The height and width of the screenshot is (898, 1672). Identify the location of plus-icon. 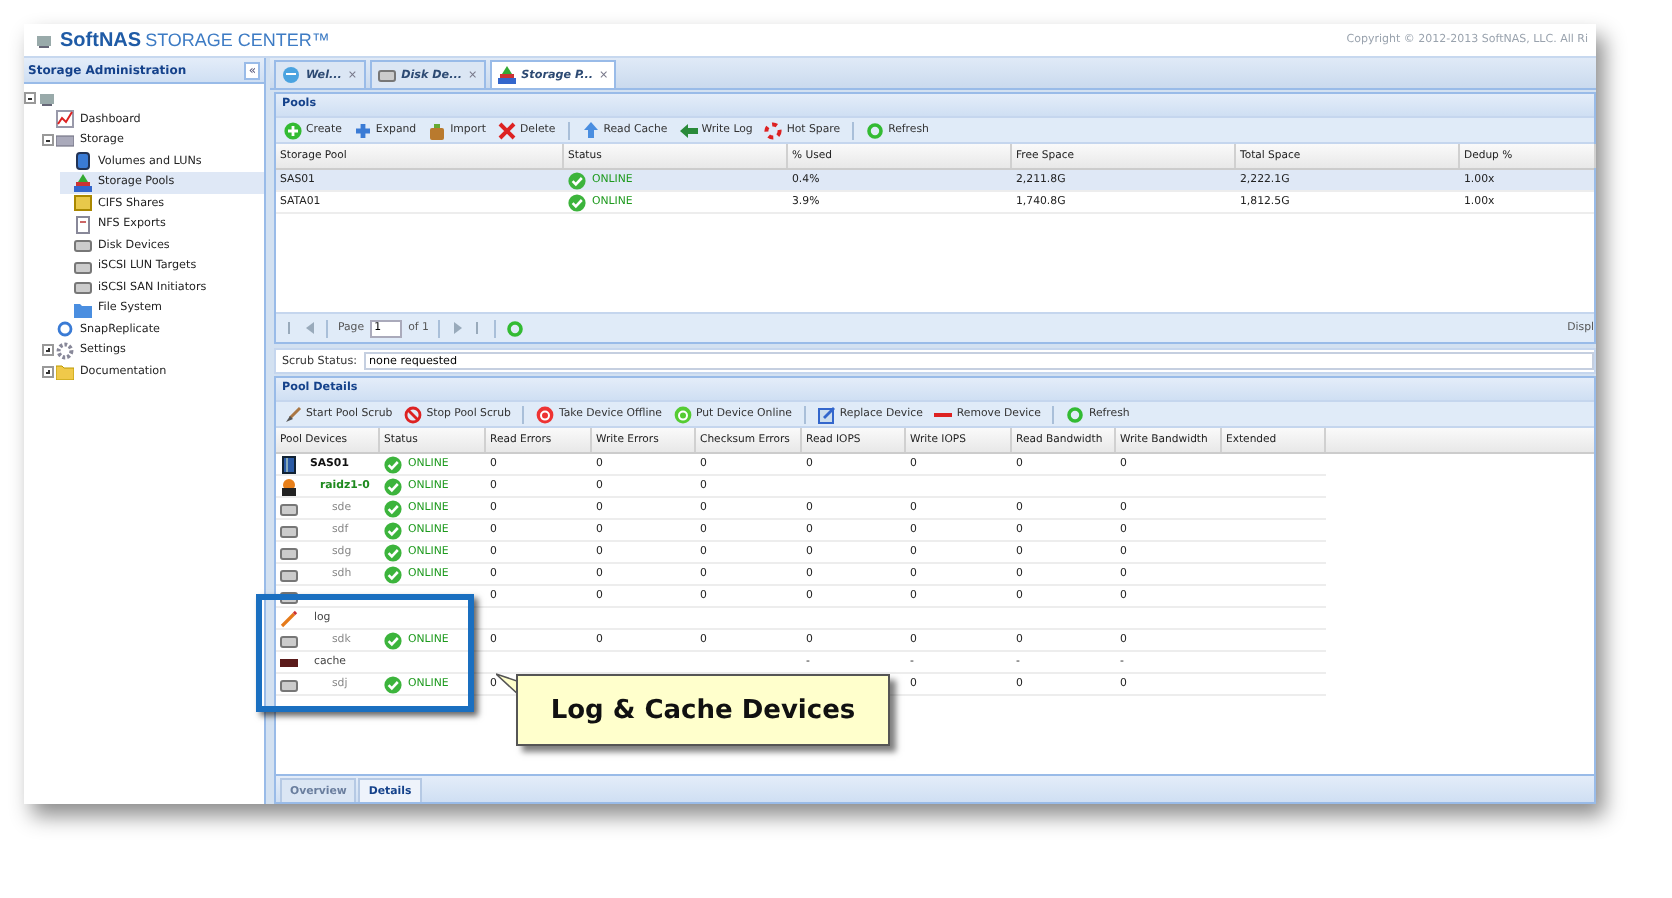
(362, 130).